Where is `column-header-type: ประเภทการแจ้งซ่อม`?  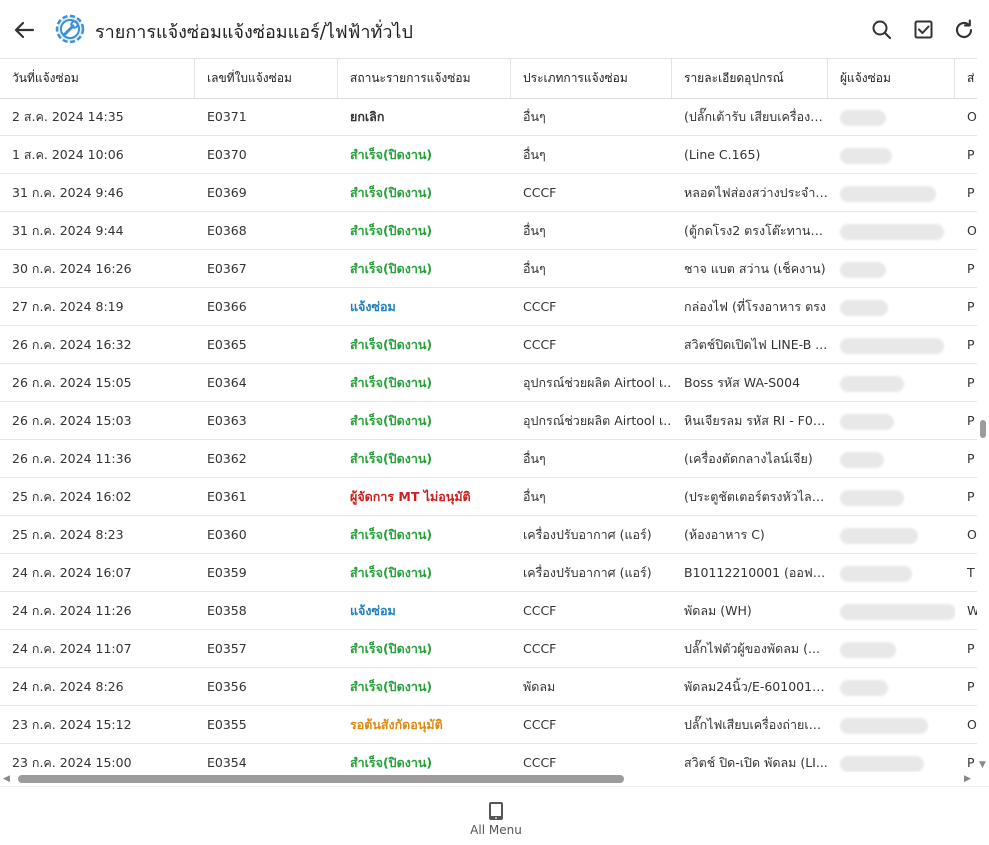 column-header-type: ประเภทการแจ้งซ่อม is located at coordinates (591, 78).